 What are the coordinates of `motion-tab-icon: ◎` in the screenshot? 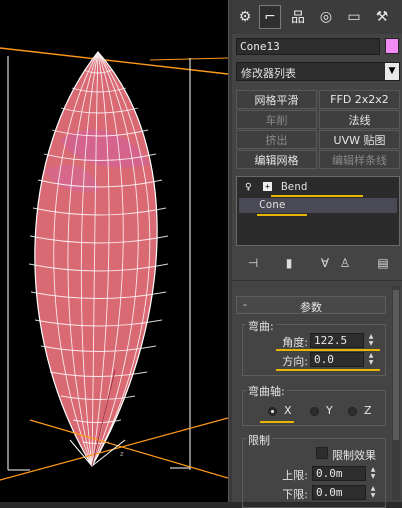 It's located at (326, 17).